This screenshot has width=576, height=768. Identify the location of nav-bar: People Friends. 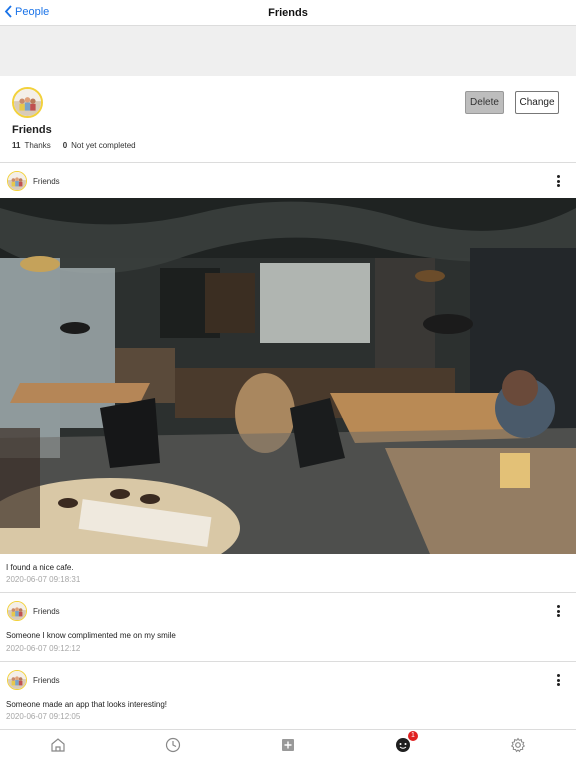
(288, 13).